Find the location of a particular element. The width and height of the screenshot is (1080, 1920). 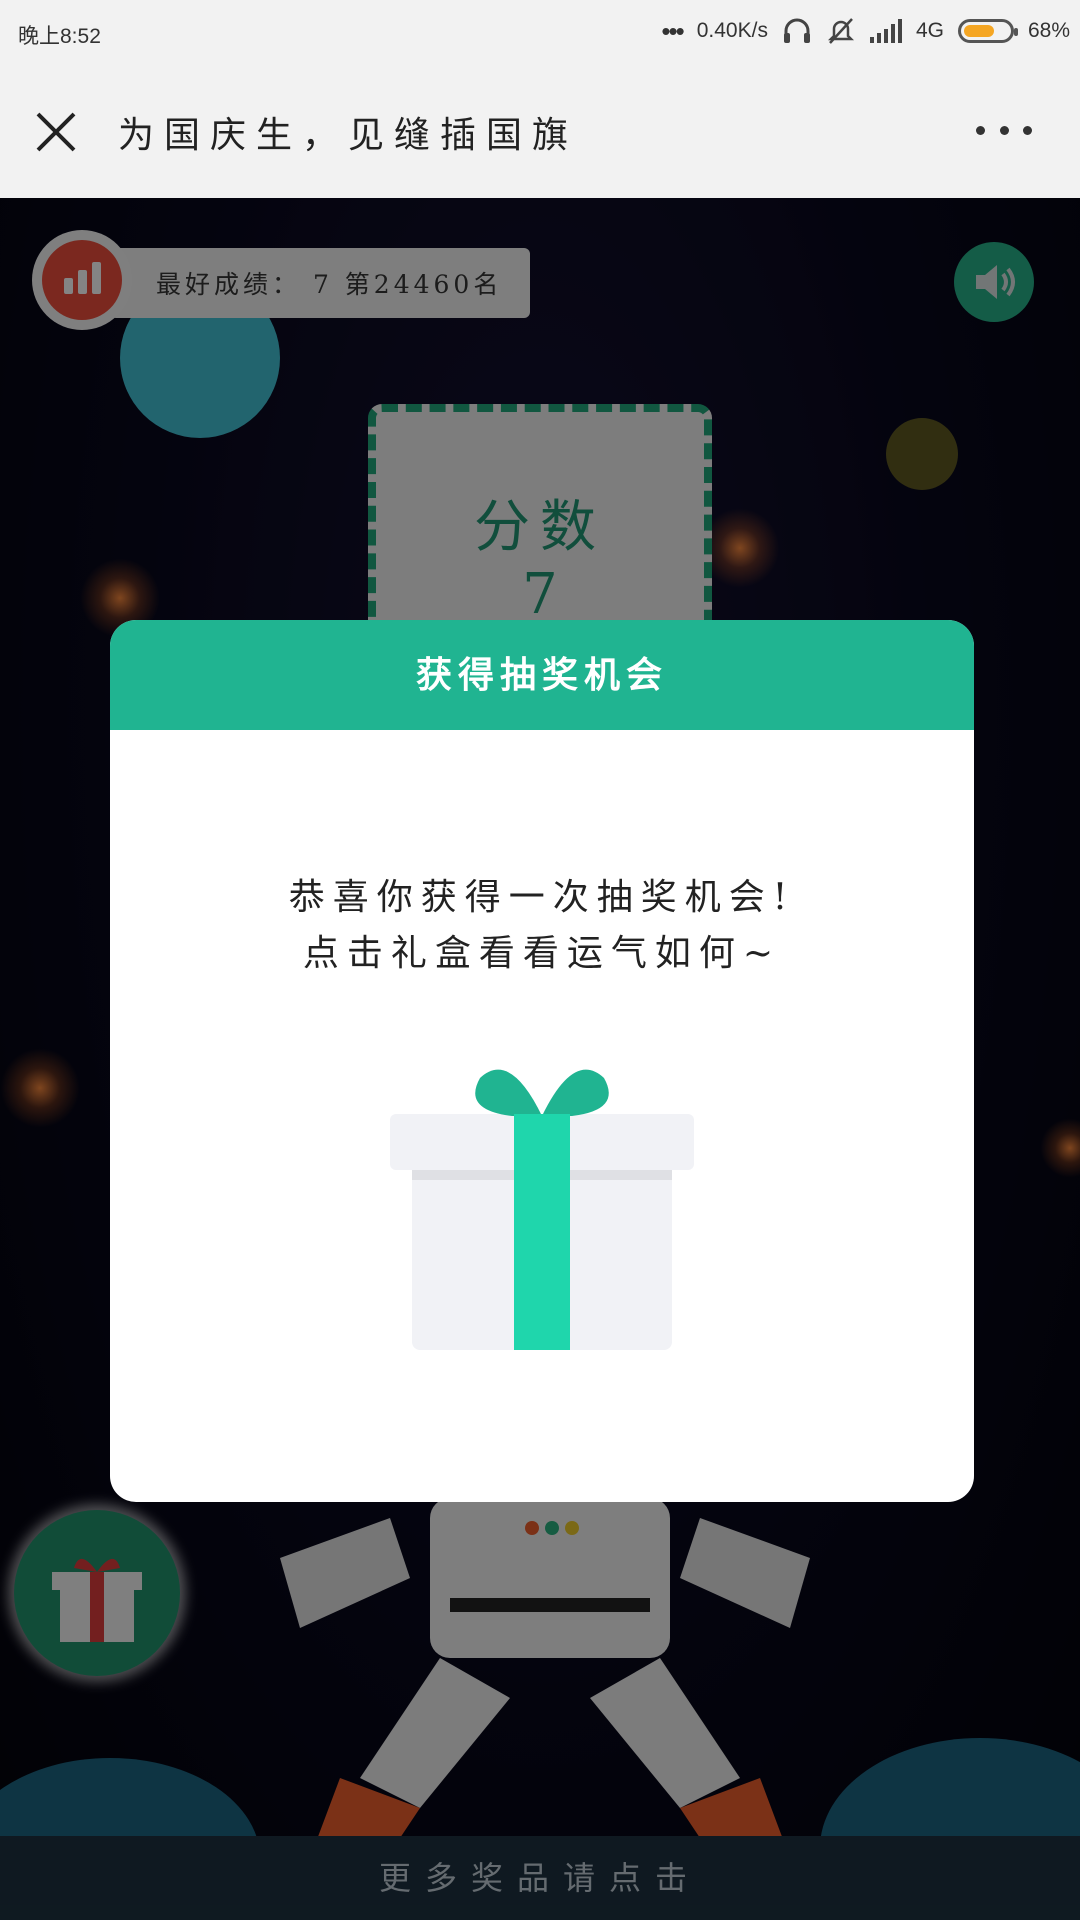

status-time: 晚上8:52 is located at coordinates (59, 36).